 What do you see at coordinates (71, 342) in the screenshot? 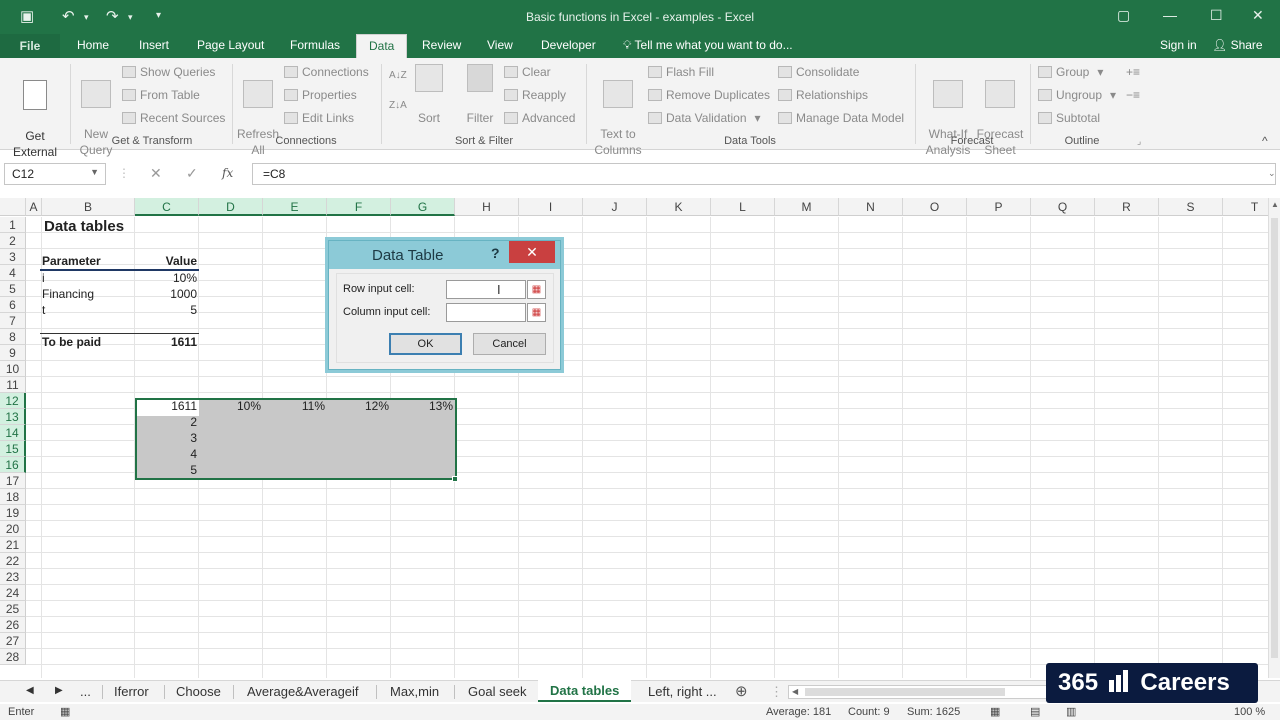
I see `cell-b8: To be paid` at bounding box center [71, 342].